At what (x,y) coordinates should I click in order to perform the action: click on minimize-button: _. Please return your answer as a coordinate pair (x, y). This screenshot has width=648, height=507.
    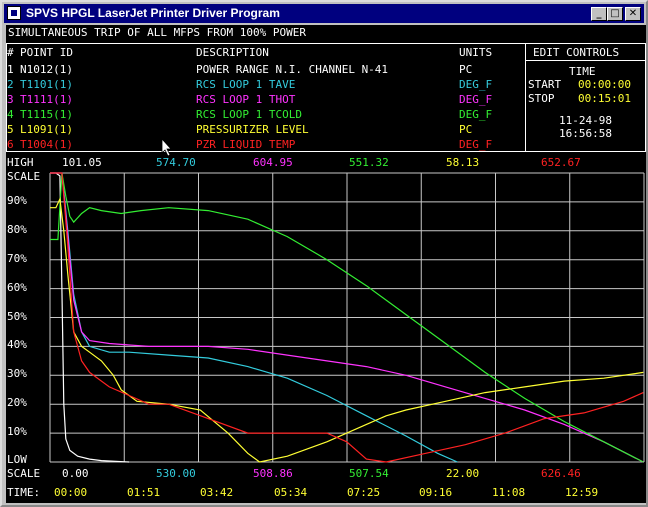
    Looking at the image, I should click on (599, 14).